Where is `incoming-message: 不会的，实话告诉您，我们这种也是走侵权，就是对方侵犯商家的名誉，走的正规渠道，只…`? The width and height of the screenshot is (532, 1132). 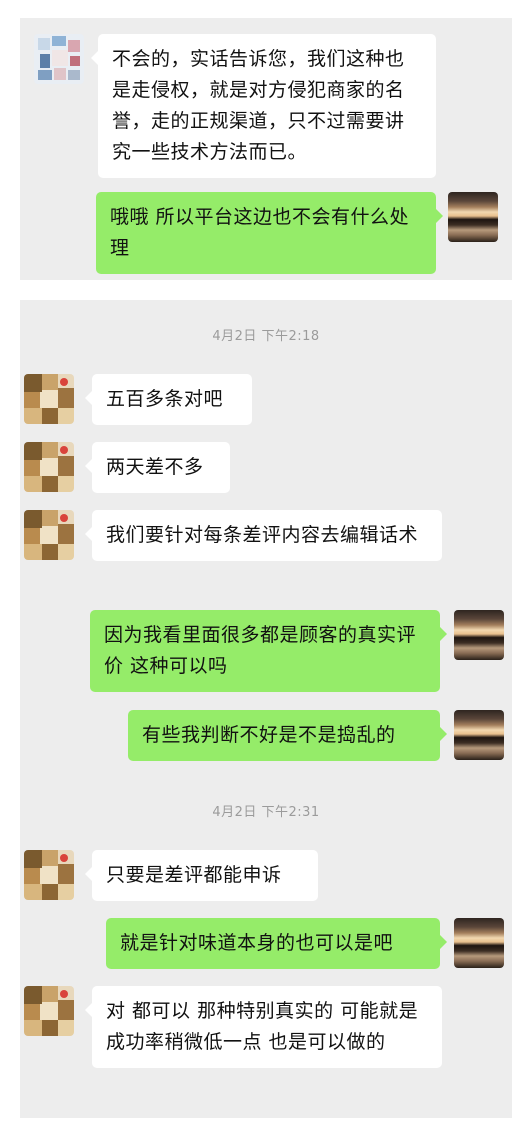 incoming-message: 不会的，实话告诉您，我们这种也是走侵权，就是对方侵犯商家的名誉，走的正规渠道，只… is located at coordinates (263, 106).